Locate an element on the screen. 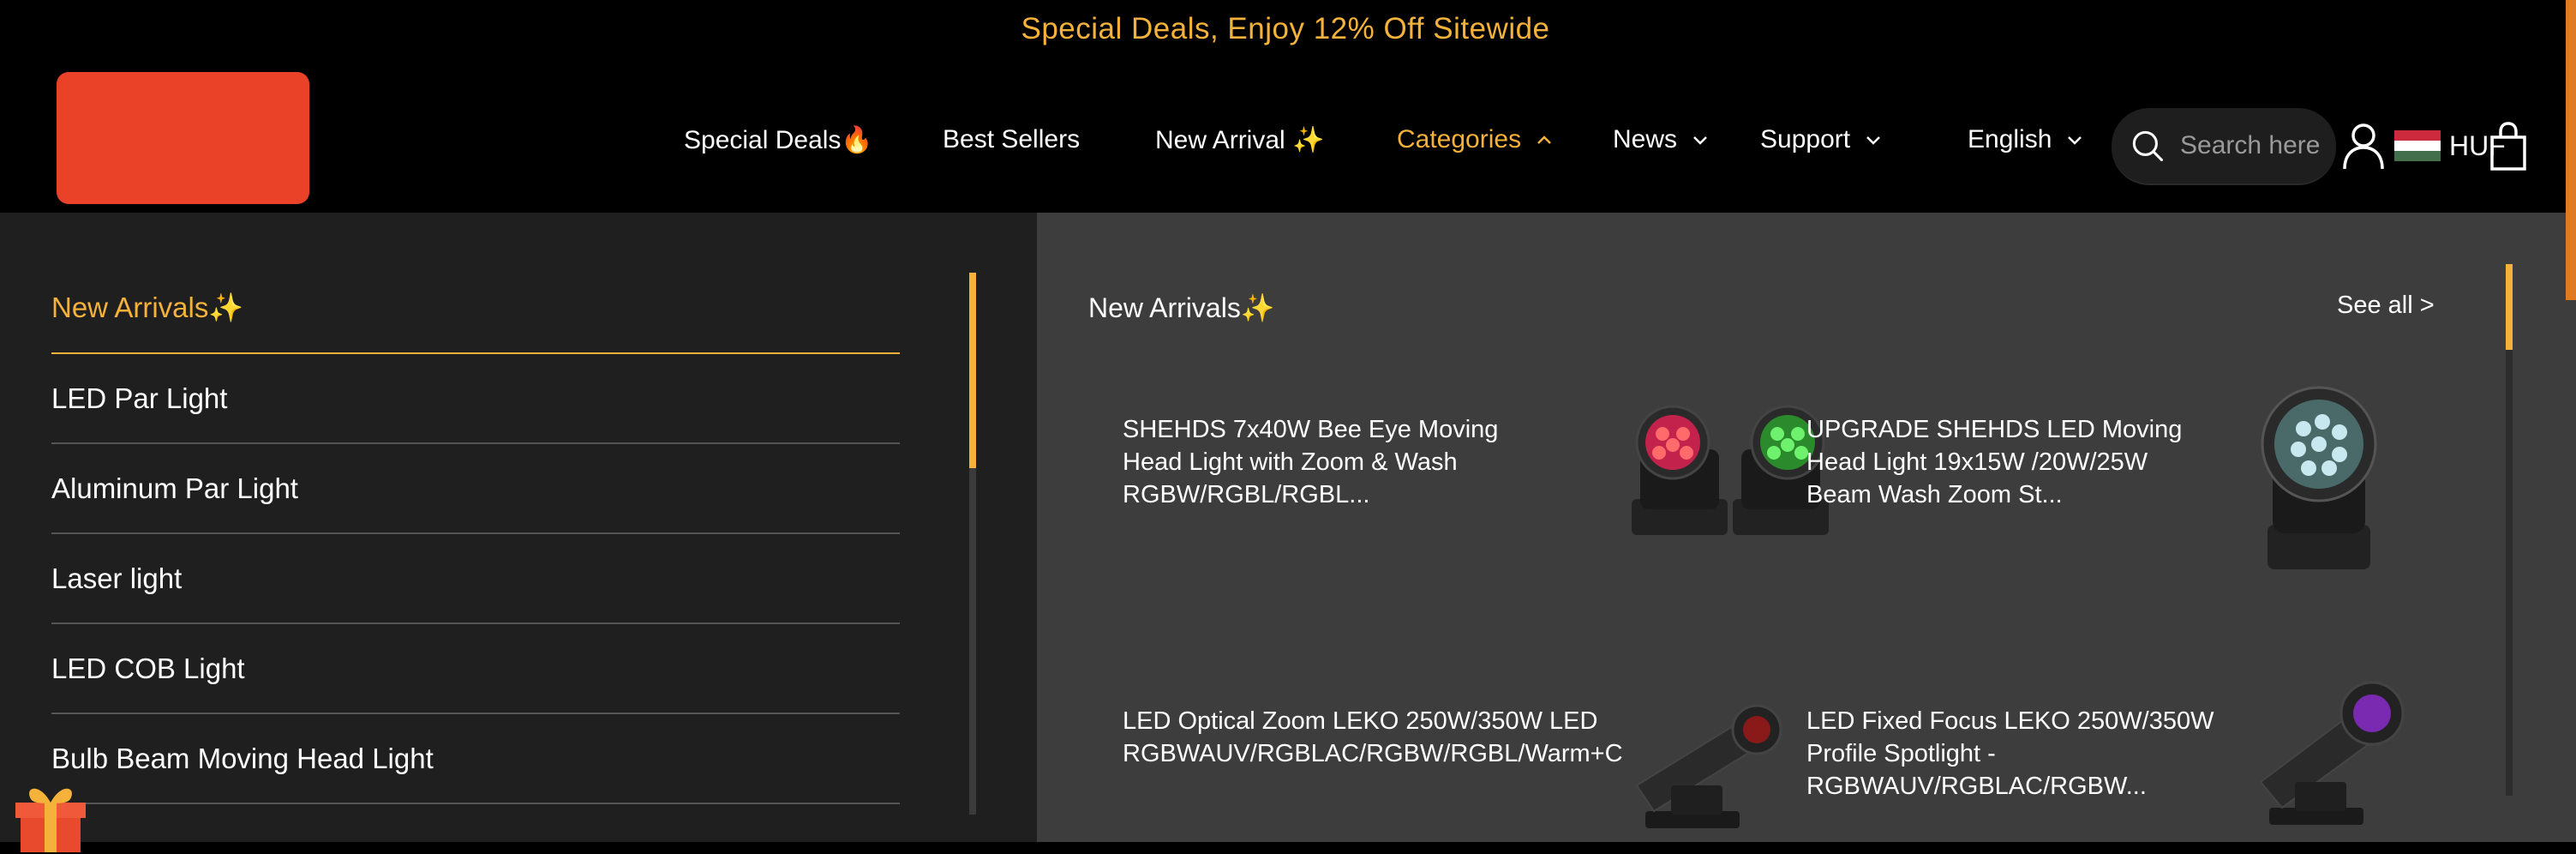 This screenshot has width=2576, height=854. category-item: LED Par Light is located at coordinates (475, 399).